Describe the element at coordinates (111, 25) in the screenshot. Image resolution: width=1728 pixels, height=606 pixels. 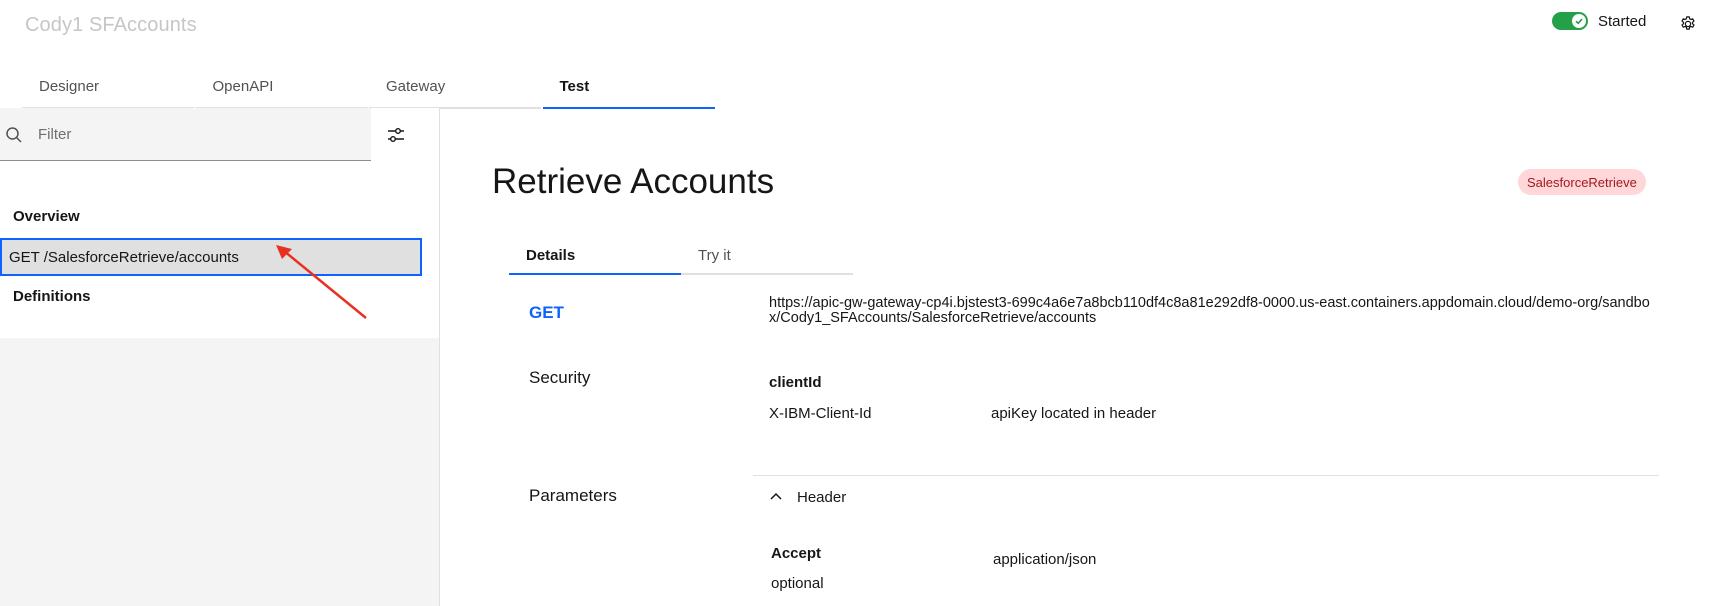
I see `app-title: Cody1 SFAccounts` at that location.